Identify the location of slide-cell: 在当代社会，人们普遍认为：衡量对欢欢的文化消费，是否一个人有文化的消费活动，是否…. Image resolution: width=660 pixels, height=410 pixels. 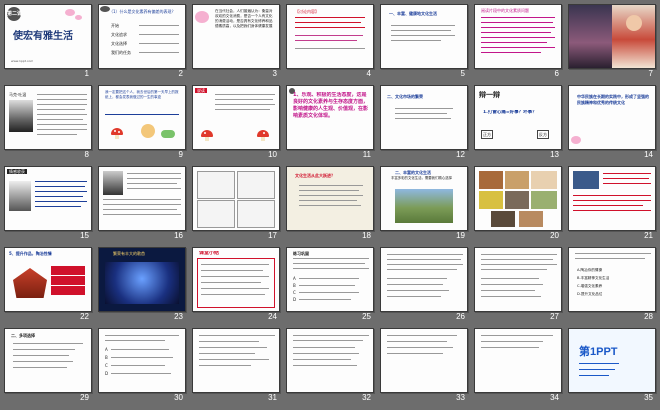
(235, 42).